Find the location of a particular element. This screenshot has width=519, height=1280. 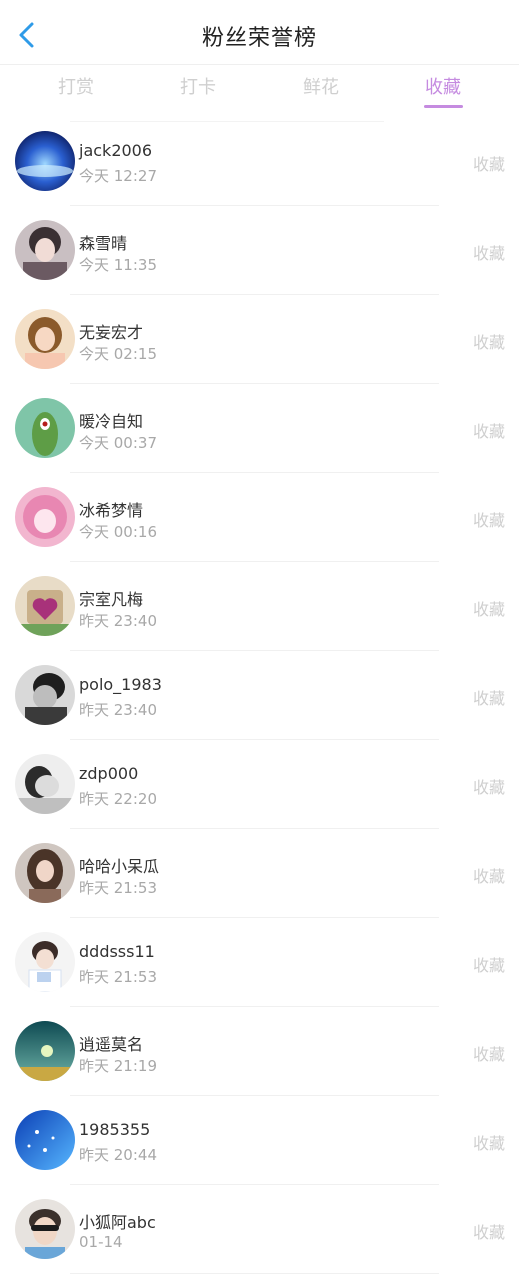

timestamp: 今天 11:35 is located at coordinates (118, 265).